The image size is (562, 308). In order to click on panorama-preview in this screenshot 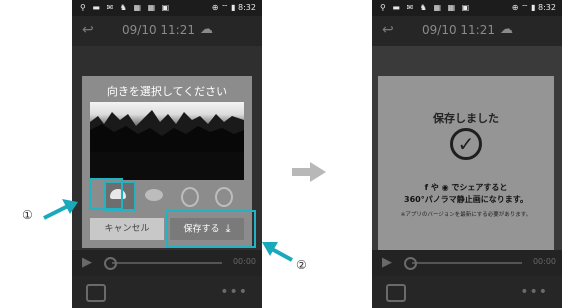, I will do `click(167, 127)`.